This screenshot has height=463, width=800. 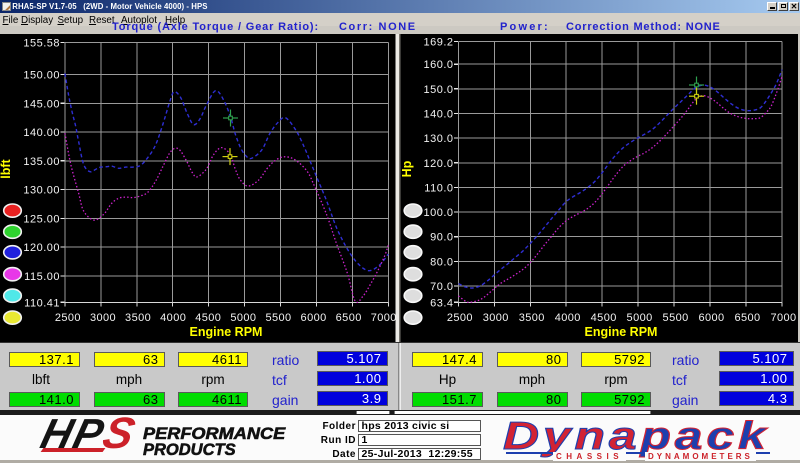 I want to click on svg-text: Hp, so click(x=407, y=168).